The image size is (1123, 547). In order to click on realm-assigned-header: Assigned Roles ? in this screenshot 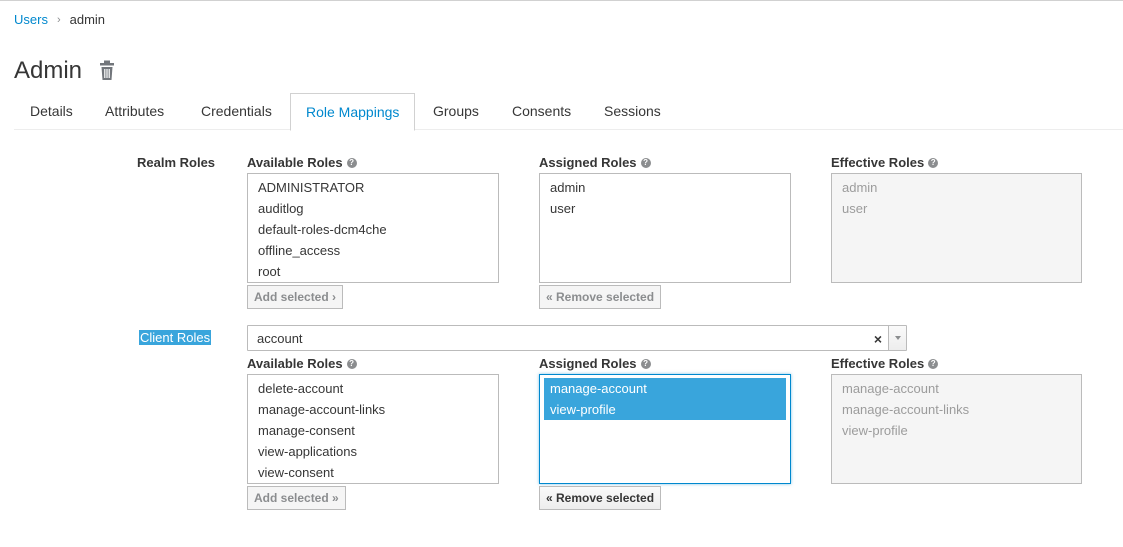, I will do `click(595, 162)`.